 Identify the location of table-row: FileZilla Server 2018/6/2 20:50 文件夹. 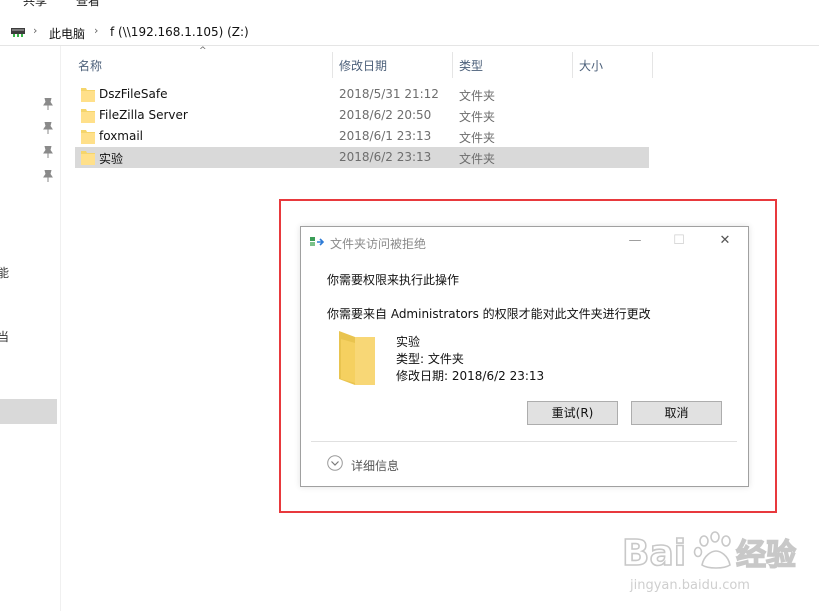
(362, 115).